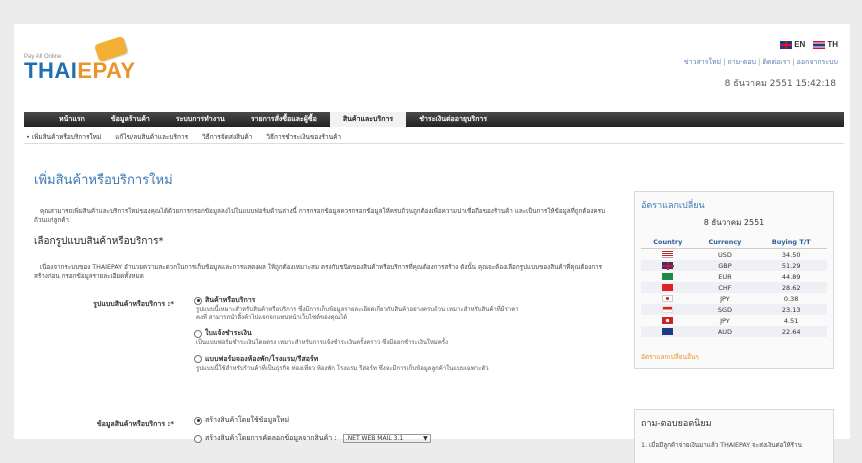  What do you see at coordinates (453, 119) in the screenshot?
I see `nav-renewal: ชำระเงินต่ออายุบริการ` at bounding box center [453, 119].